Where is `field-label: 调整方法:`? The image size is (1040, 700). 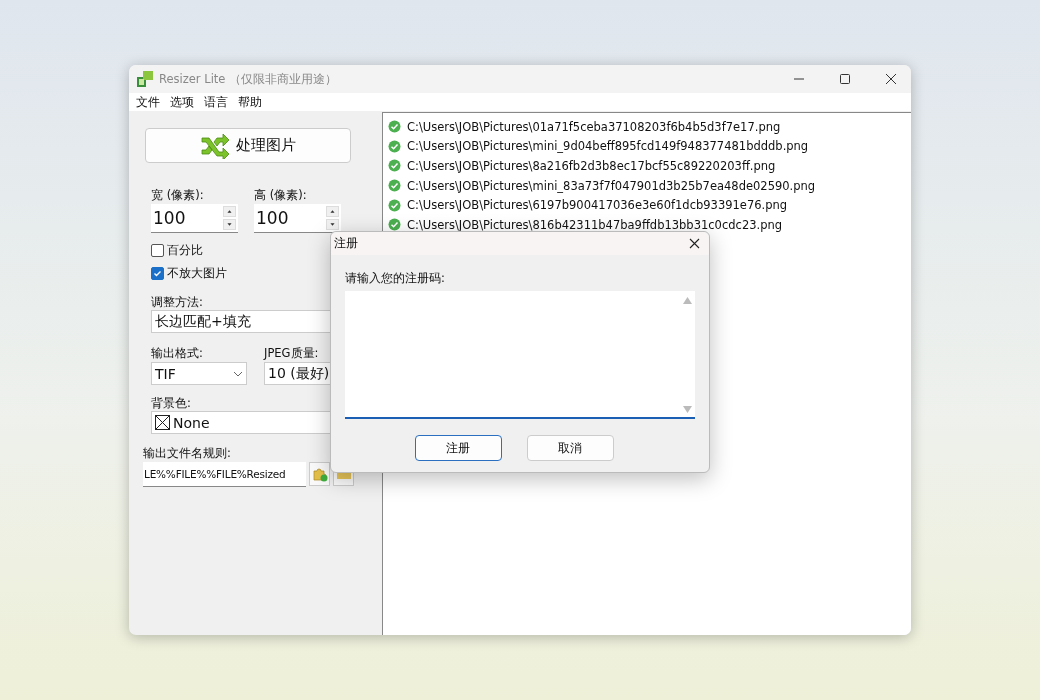
field-label: 调整方法: is located at coordinates (177, 302).